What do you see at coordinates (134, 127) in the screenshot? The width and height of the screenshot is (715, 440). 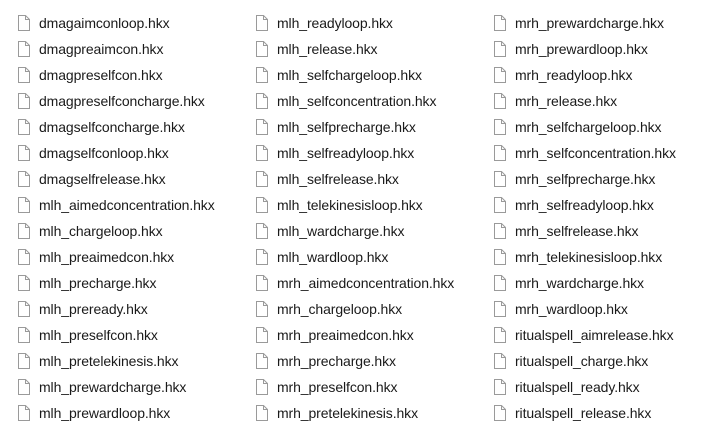 I see `file-item: dmagselfconcharge.hkx` at bounding box center [134, 127].